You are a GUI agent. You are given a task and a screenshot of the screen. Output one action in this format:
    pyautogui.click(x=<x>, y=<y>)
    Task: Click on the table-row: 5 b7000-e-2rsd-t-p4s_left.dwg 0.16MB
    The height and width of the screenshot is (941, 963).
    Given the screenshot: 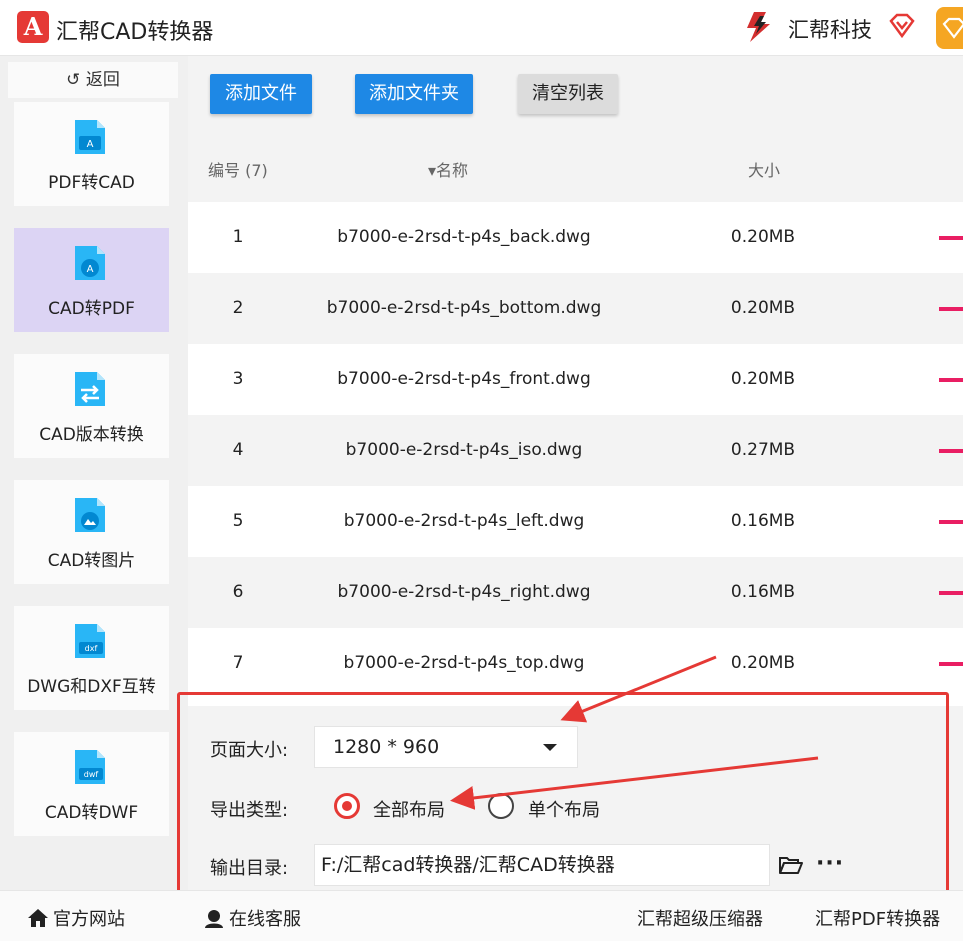 What is the action you would take?
    pyautogui.click(x=575, y=521)
    